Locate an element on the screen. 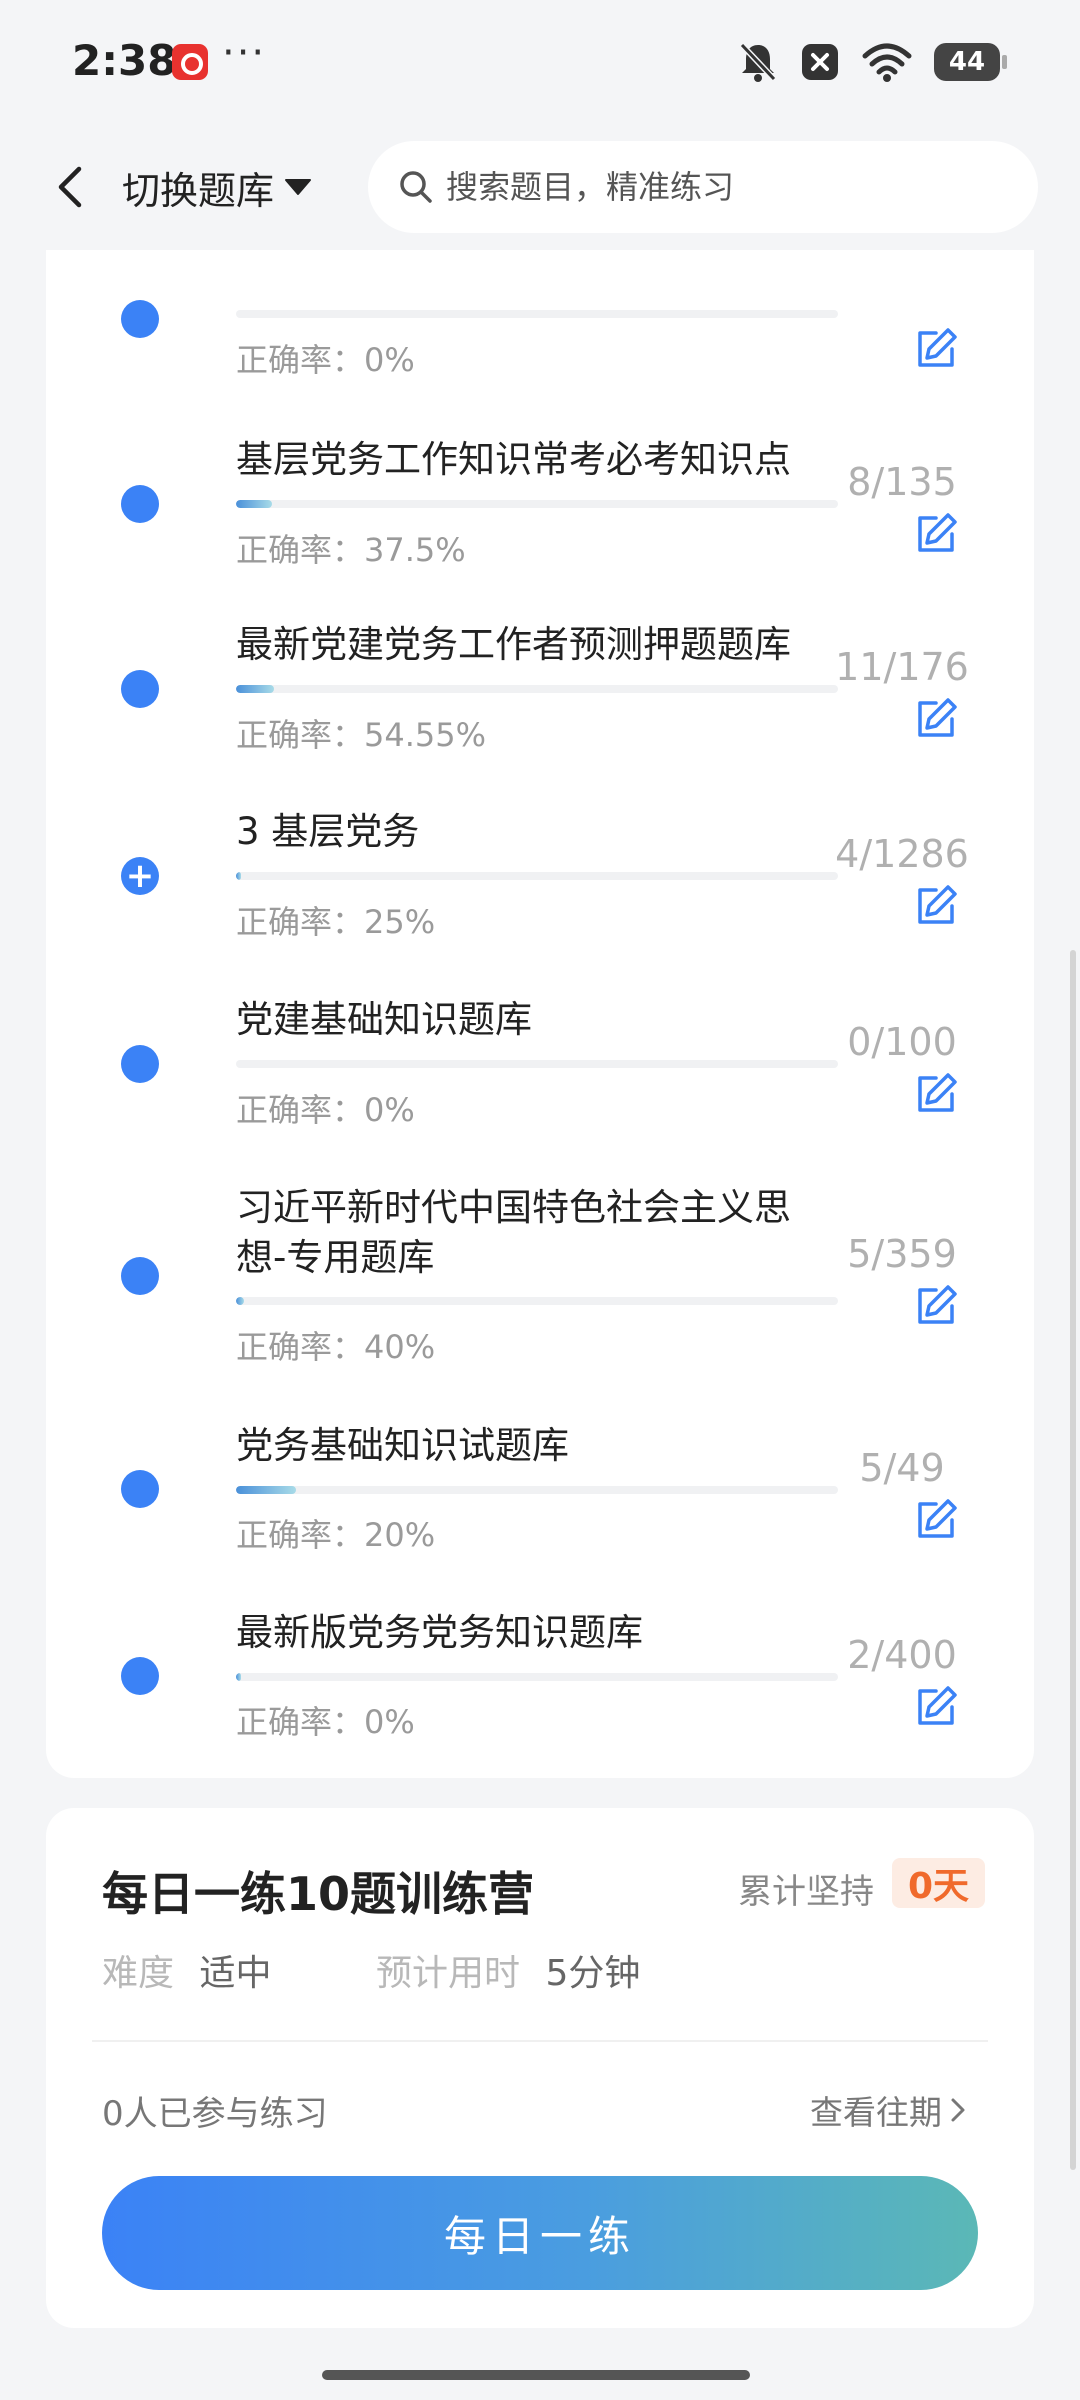 The width and height of the screenshot is (1080, 2400). progress-count: 11/176 is located at coordinates (902, 667).